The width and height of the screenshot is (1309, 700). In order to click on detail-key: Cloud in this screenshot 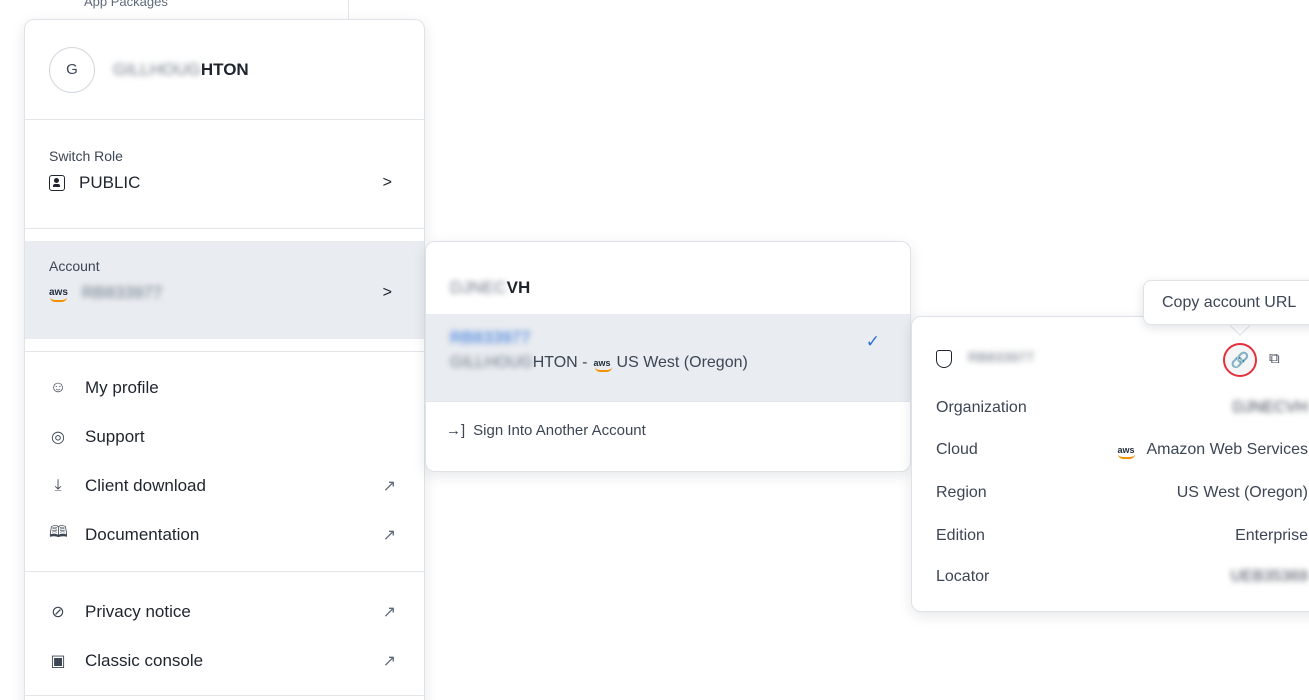, I will do `click(957, 449)`.